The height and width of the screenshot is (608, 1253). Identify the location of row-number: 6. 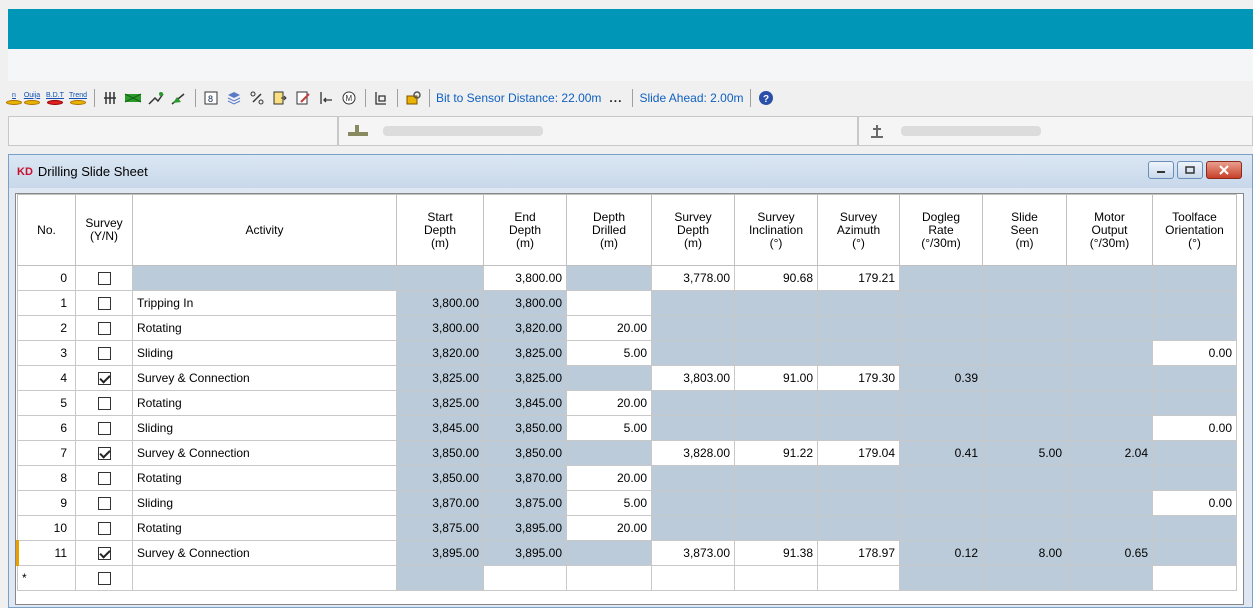
(46, 428).